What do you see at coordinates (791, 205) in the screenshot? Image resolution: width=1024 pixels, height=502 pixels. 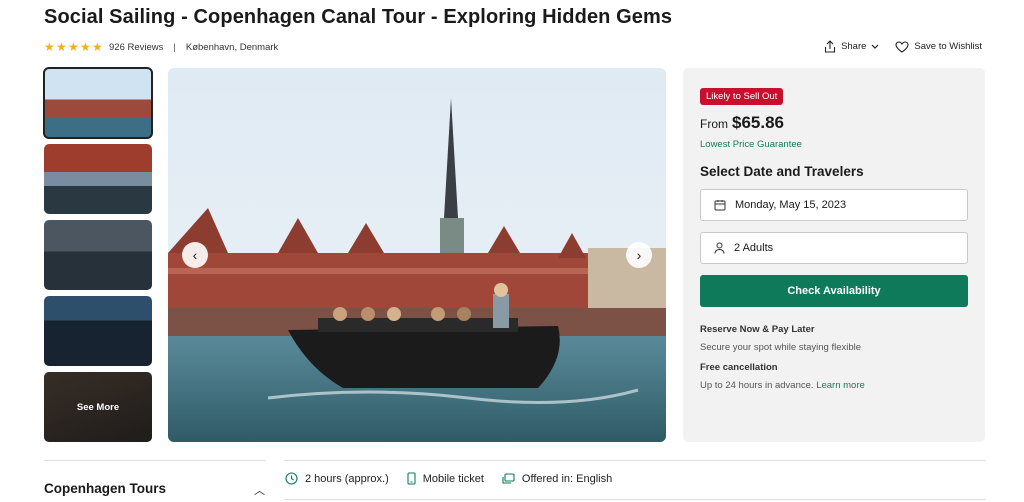 I see `date-value: Monday, May 15, 2023` at bounding box center [791, 205].